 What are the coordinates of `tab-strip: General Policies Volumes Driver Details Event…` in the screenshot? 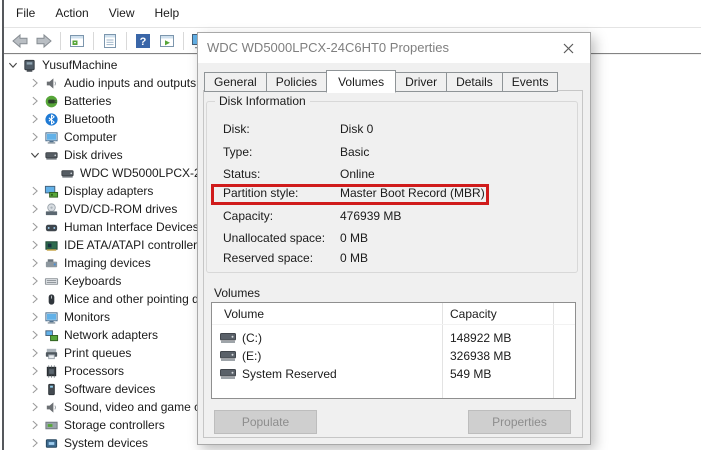 It's located at (381, 81).